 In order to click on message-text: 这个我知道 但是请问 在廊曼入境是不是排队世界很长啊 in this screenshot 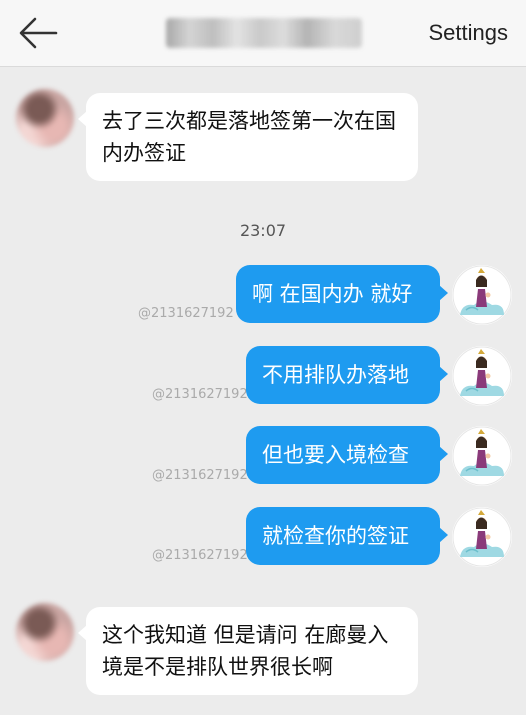, I will do `click(245, 651)`.